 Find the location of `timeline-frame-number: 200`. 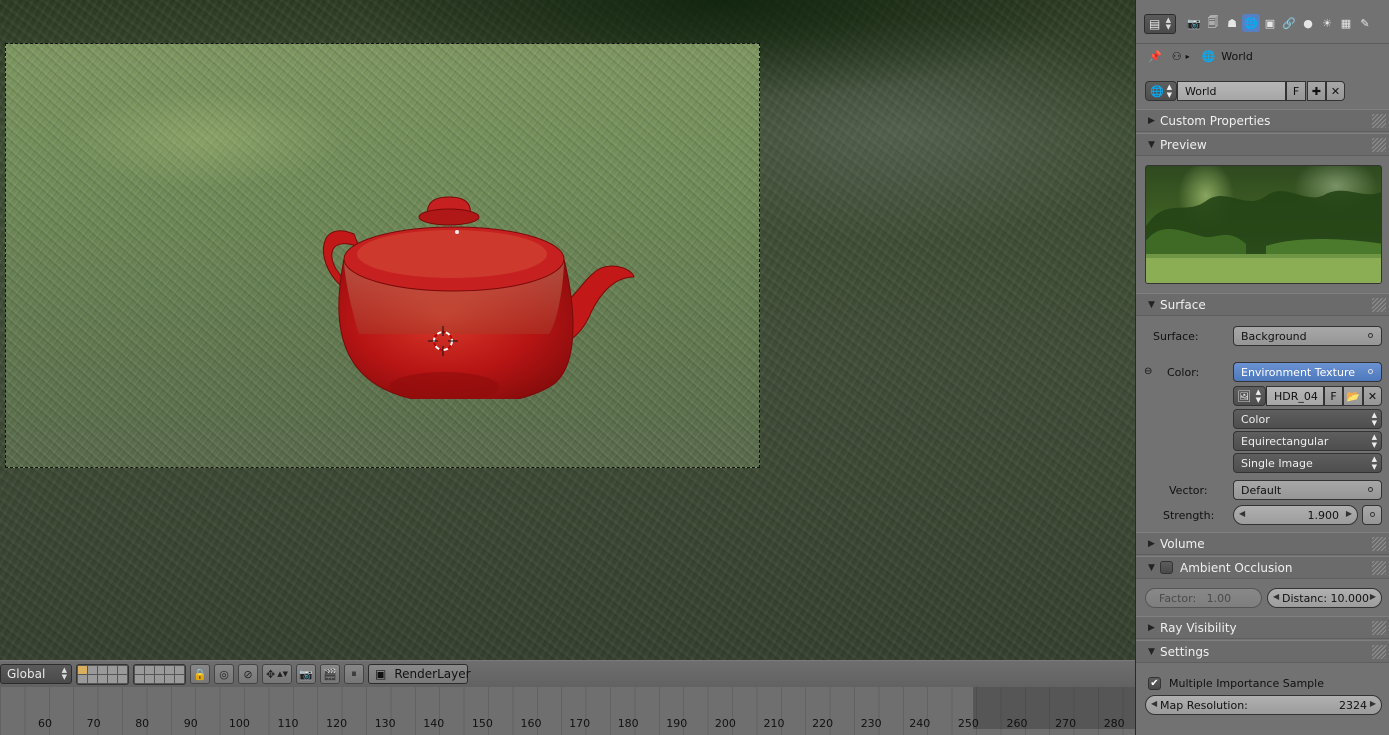

timeline-frame-number: 200 is located at coordinates (725, 723).